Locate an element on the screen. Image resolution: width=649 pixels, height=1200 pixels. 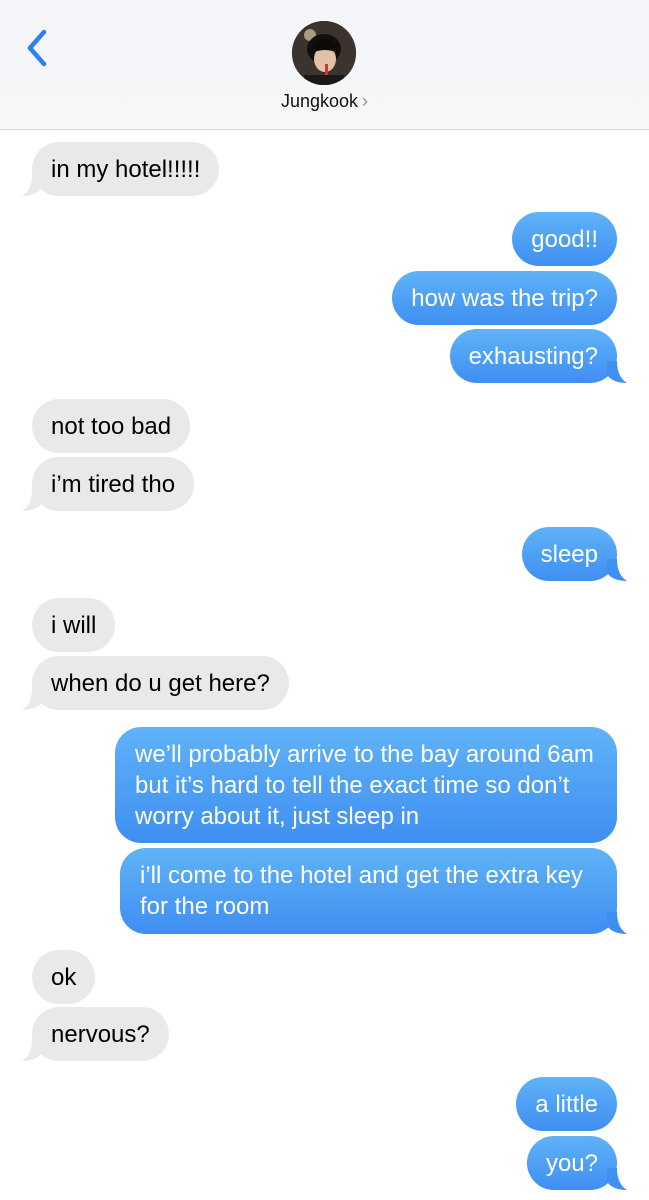
contact-name-button: Jungkook › is located at coordinates (324, 101).